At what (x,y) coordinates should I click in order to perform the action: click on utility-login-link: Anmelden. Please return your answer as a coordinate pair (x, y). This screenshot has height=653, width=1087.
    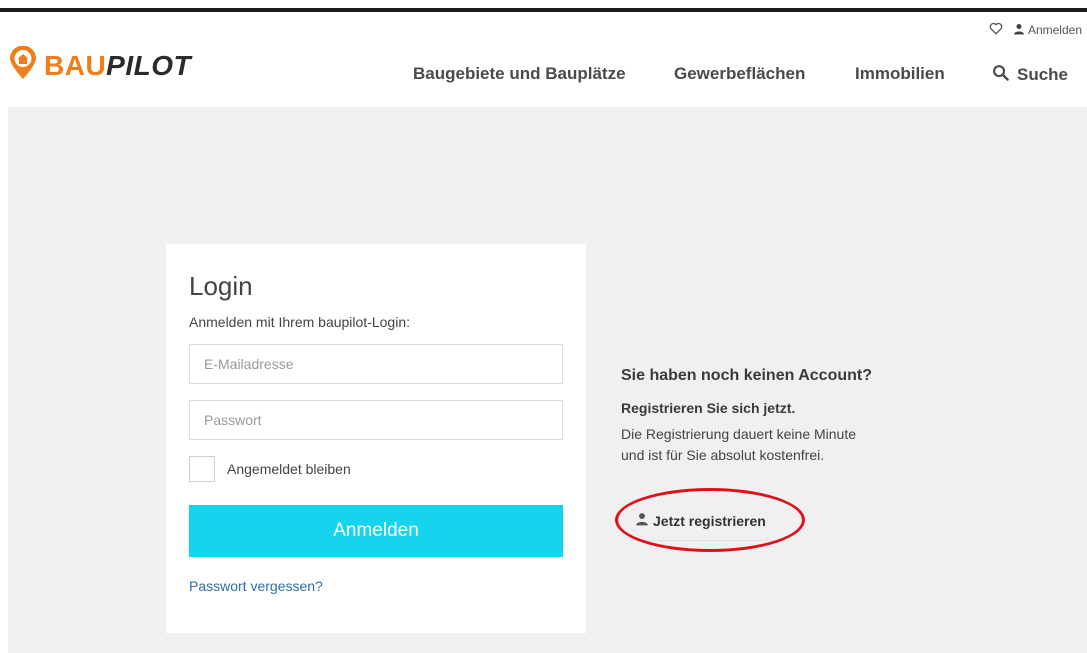
    Looking at the image, I should click on (1047, 30).